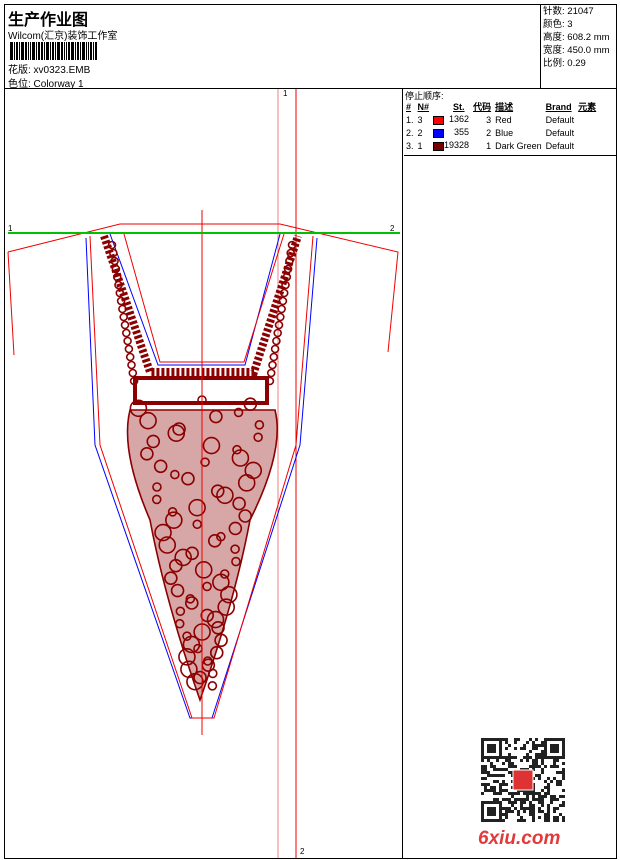 This screenshot has width=620, height=860. Describe the element at coordinates (49, 70) in the screenshot. I see `design-file: 花版: xv0323.EMB` at that location.